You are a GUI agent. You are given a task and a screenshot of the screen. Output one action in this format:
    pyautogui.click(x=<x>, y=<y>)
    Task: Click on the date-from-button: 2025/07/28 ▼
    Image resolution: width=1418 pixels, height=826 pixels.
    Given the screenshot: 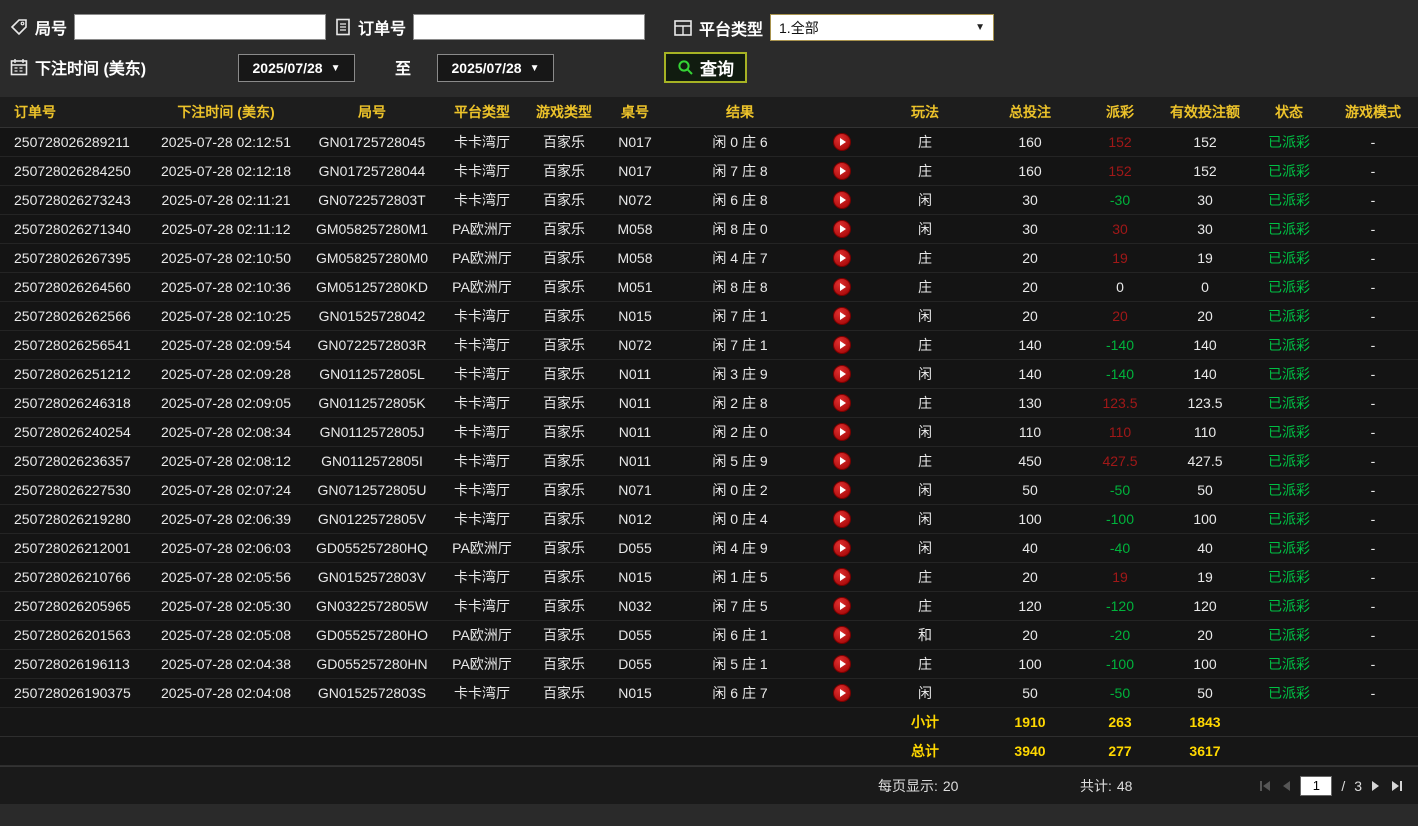 What is the action you would take?
    pyautogui.click(x=296, y=68)
    